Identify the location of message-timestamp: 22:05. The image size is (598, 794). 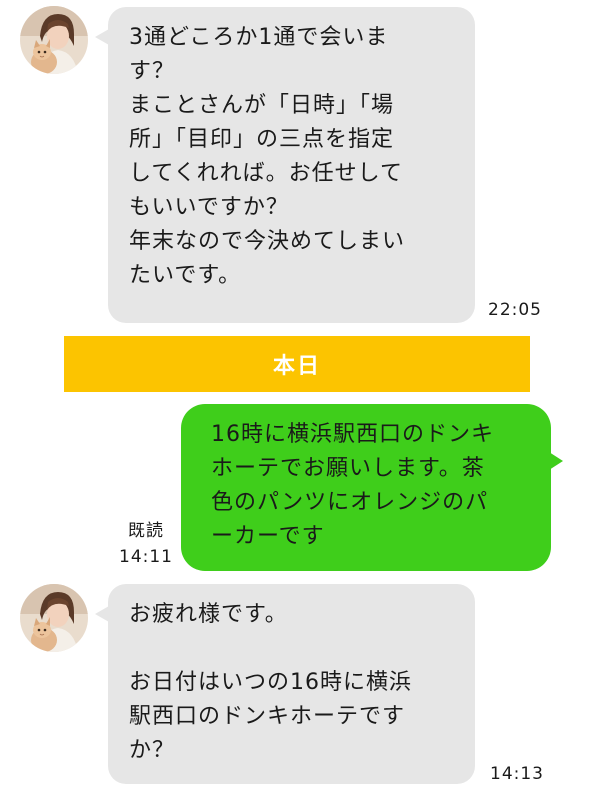
(515, 310).